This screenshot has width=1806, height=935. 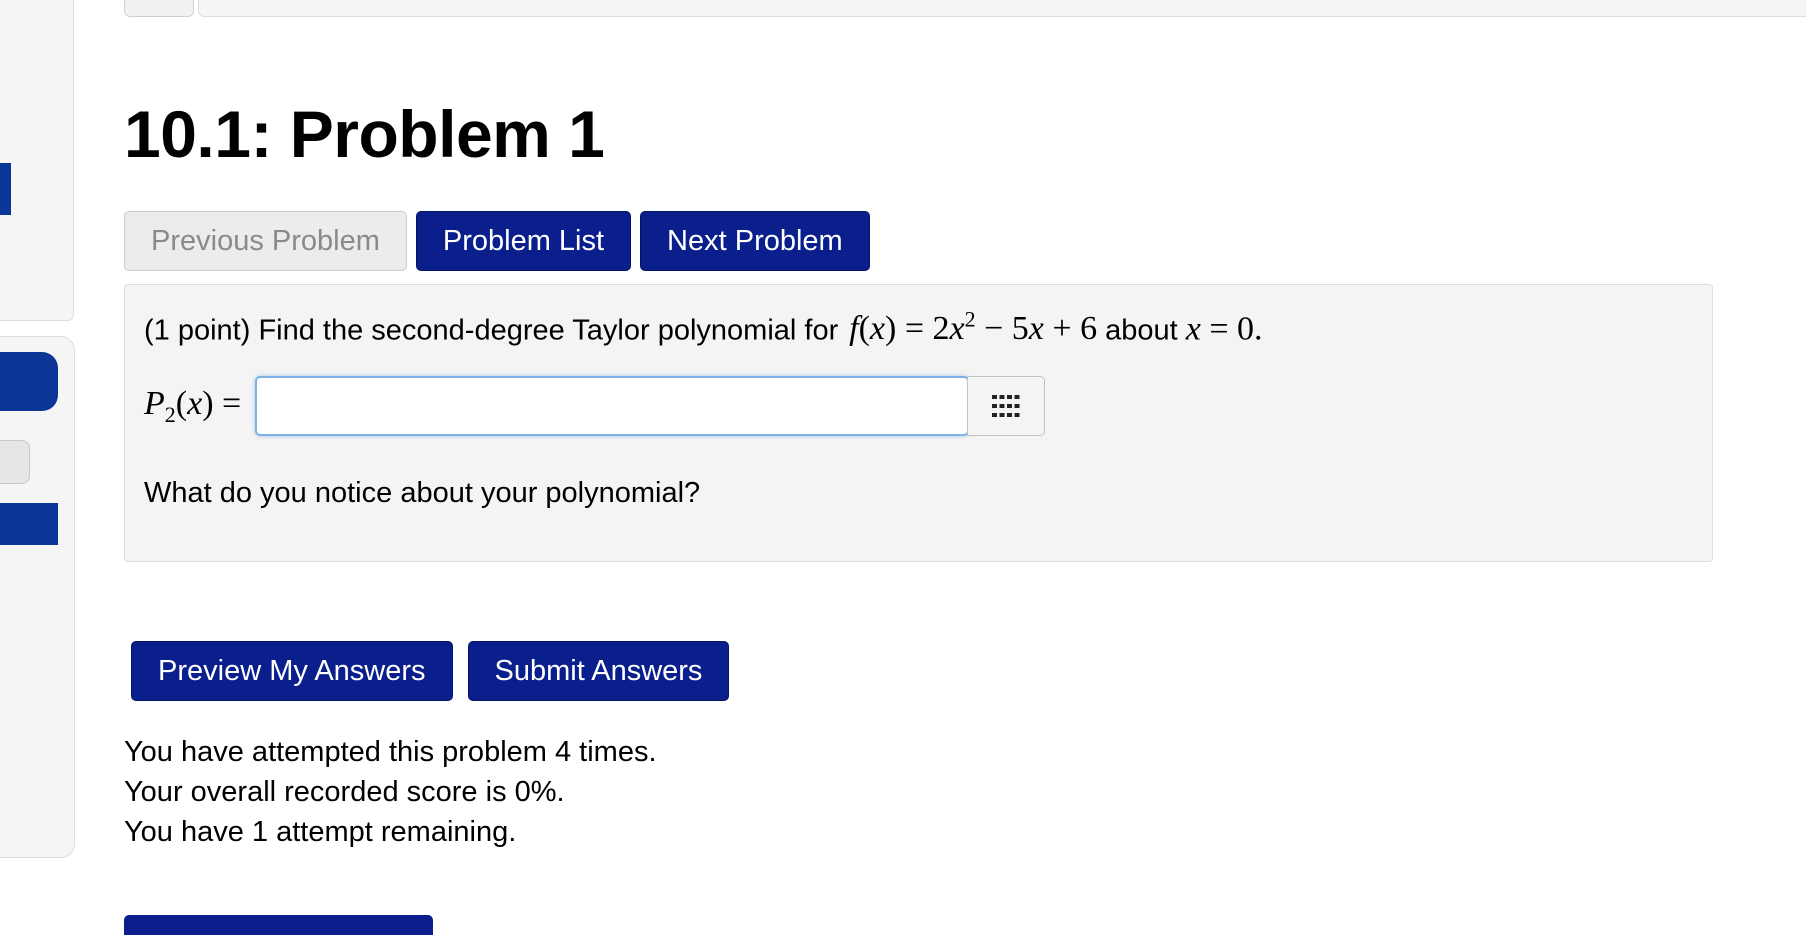 I want to click on submit-answers-button: Submit Answers, so click(x=598, y=671).